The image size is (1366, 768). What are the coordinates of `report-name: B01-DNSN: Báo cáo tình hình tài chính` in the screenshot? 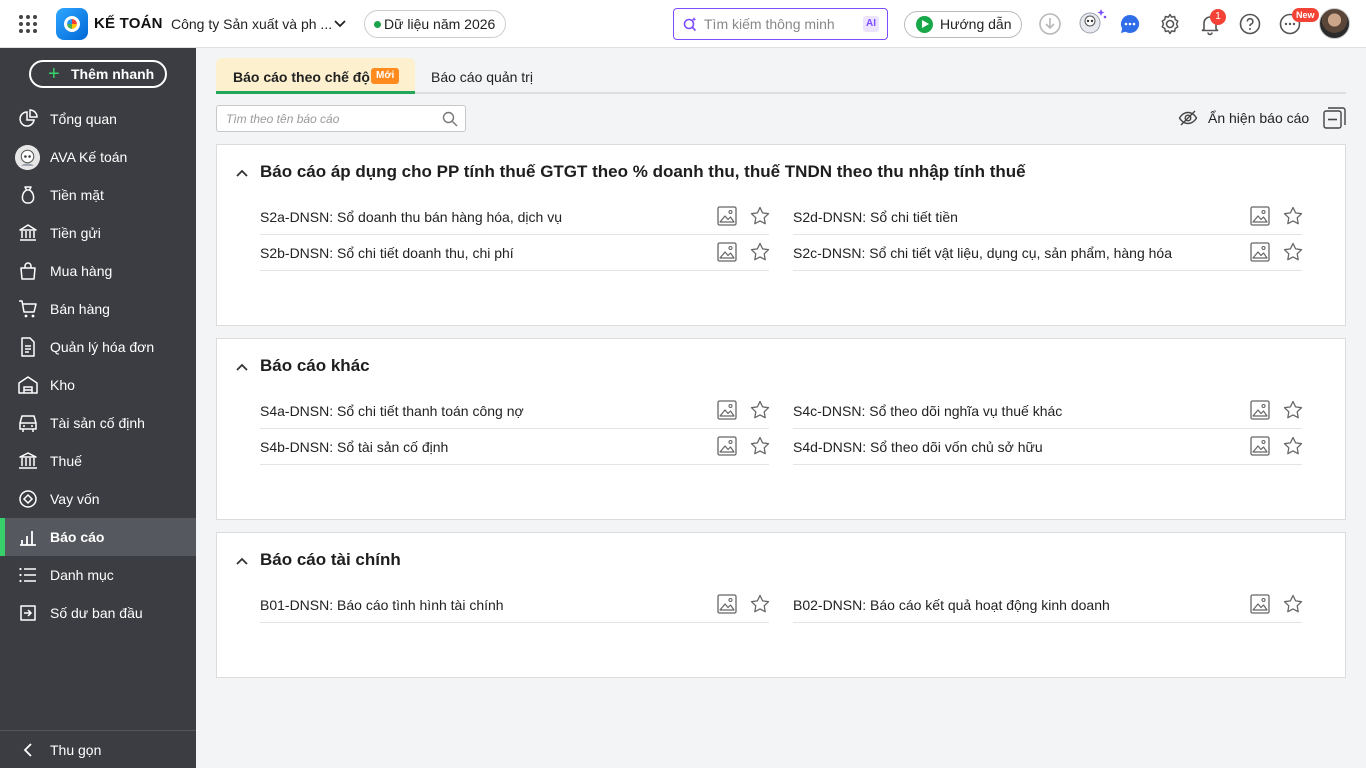 It's located at (382, 605).